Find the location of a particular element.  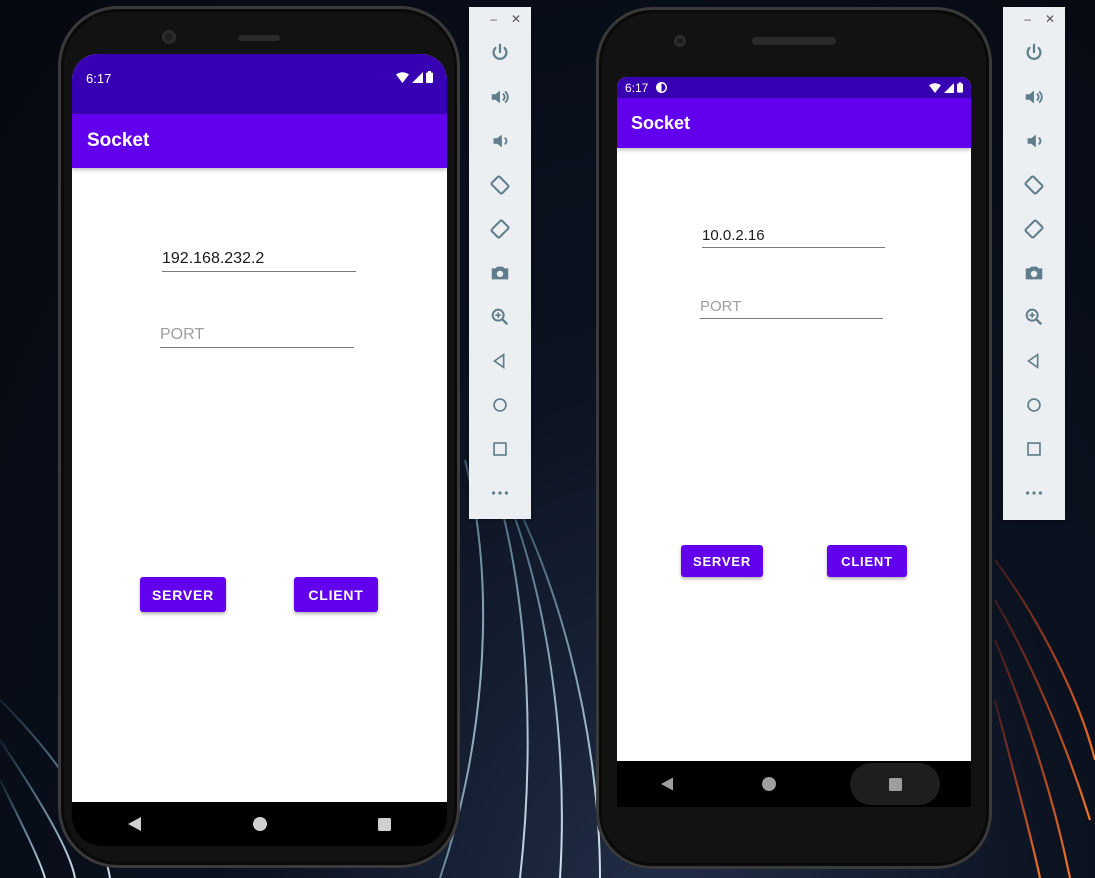

emulator-toolbar-2: – ✕ is located at coordinates (1034, 263).